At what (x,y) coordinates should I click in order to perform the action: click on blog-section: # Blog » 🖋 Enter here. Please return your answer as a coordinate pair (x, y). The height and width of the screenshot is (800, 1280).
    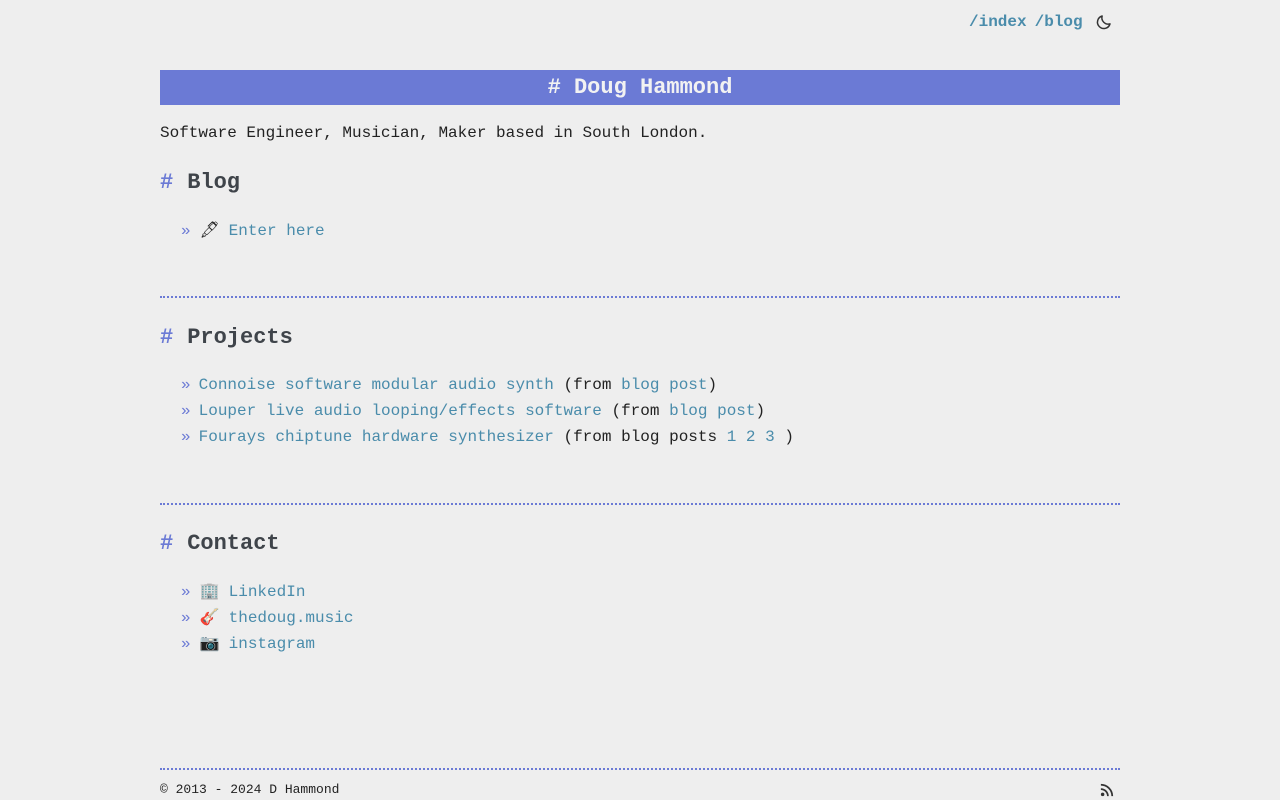
    Looking at the image, I should click on (640, 205).